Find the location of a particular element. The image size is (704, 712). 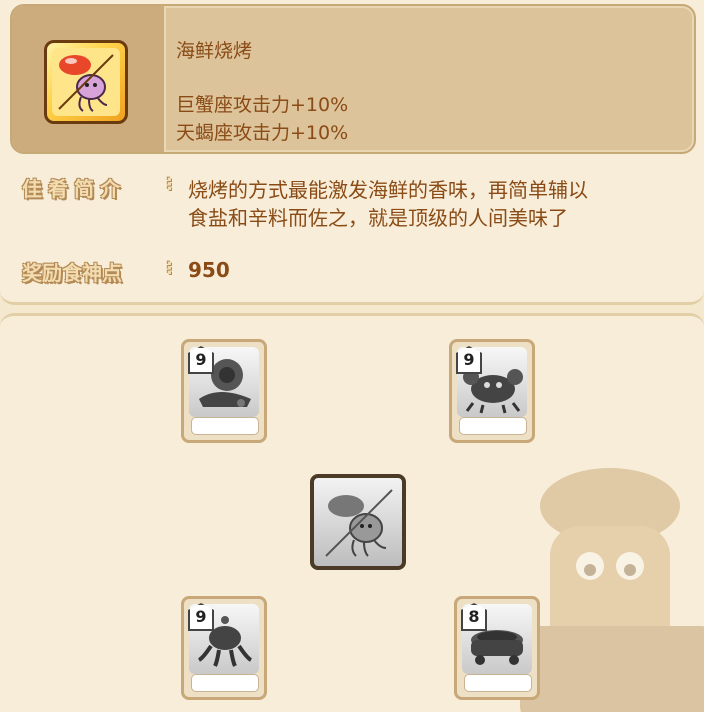

result-dish-slot is located at coordinates (358, 522).